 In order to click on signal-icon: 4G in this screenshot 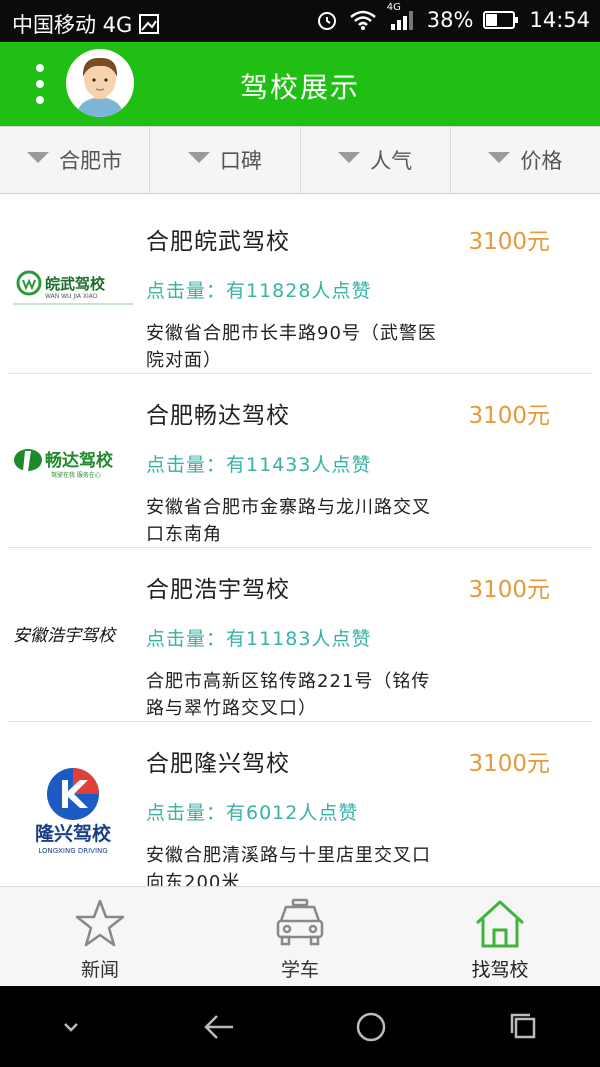, I will do `click(402, 17)`.